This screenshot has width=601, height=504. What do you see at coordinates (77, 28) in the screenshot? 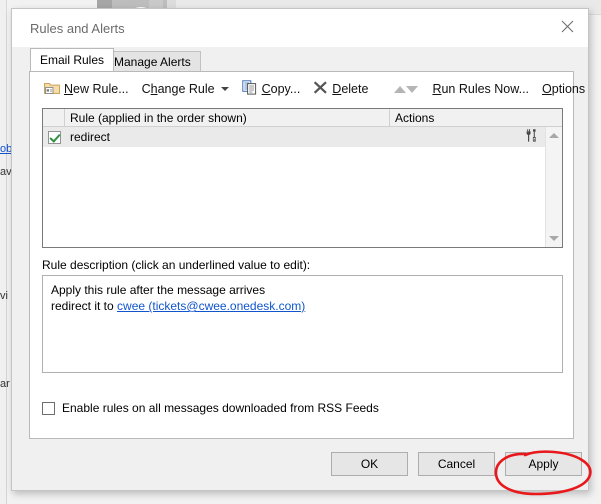
I see `dialog-title: Rules and Alerts` at bounding box center [77, 28].